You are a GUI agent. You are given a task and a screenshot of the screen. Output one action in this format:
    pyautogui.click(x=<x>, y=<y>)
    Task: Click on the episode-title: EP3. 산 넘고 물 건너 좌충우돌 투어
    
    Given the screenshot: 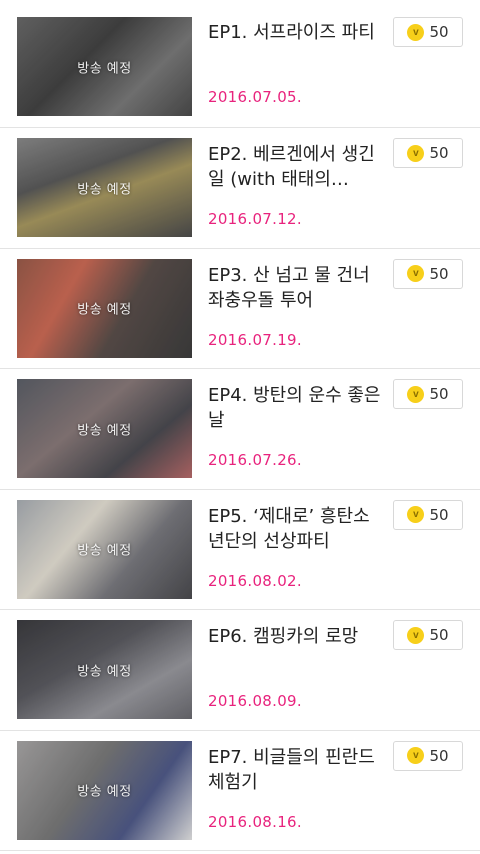 What is the action you would take?
    pyautogui.click(x=297, y=288)
    